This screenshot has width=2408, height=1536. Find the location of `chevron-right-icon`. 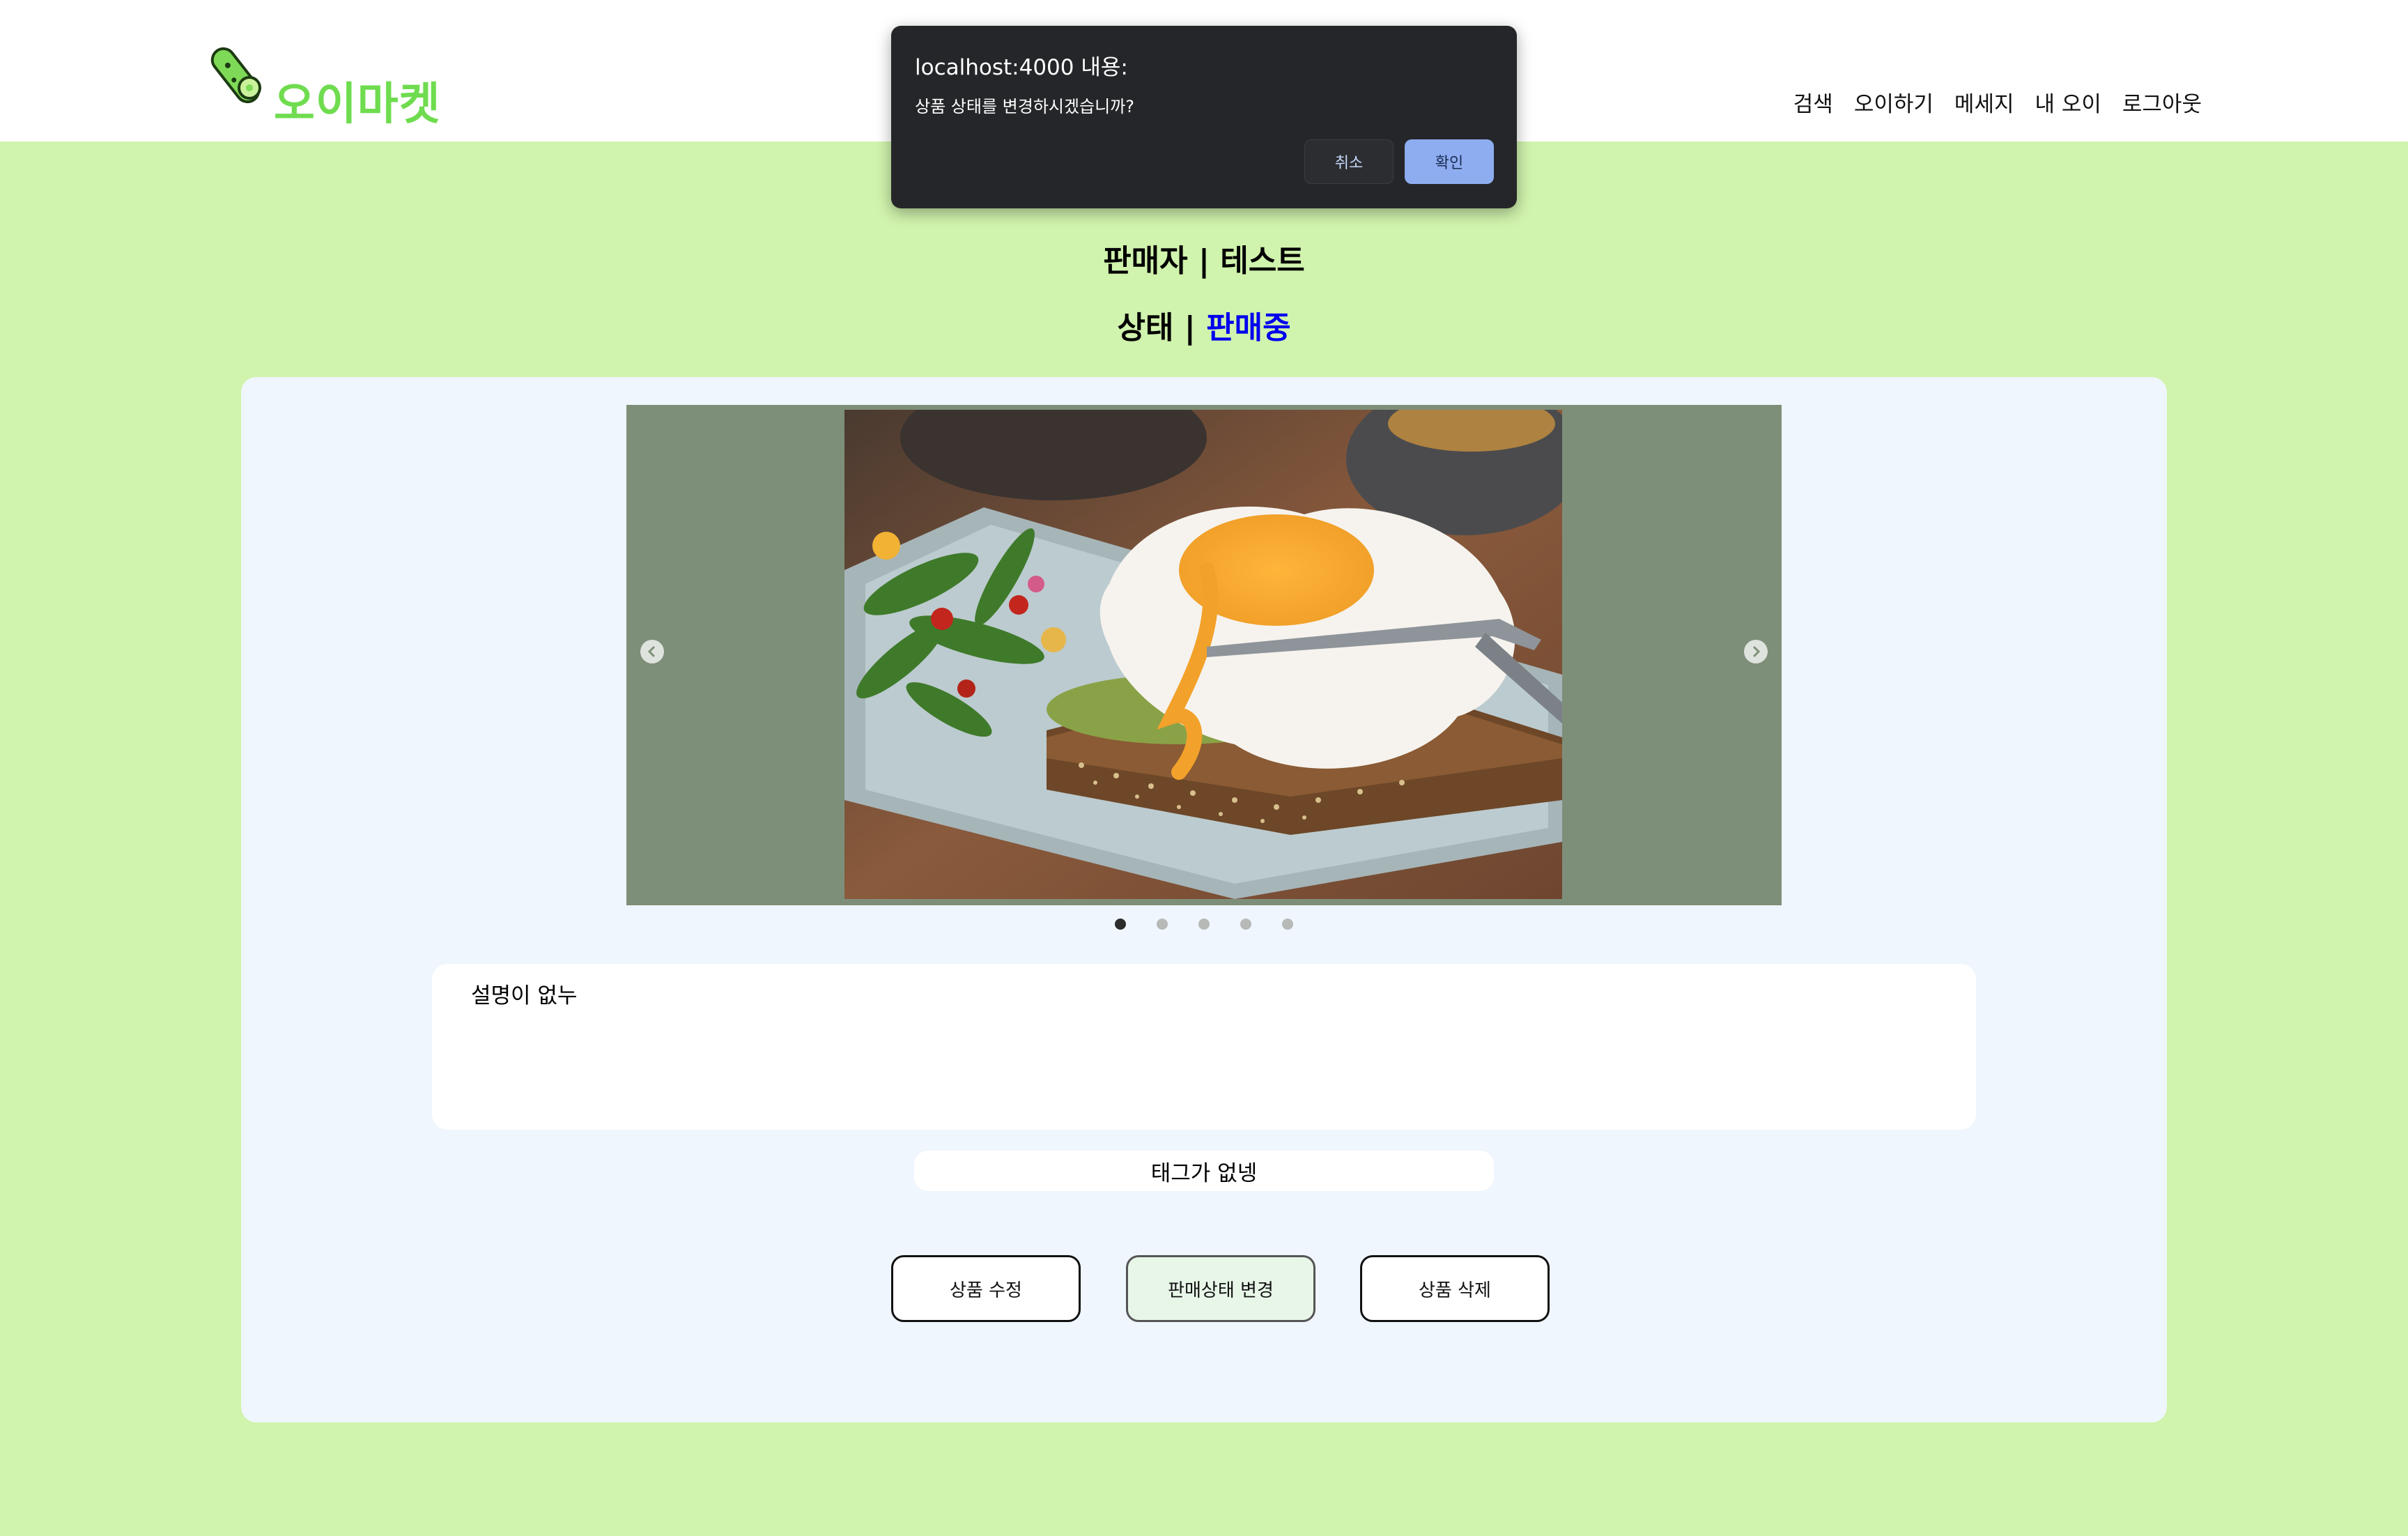

chevron-right-icon is located at coordinates (1757, 651).